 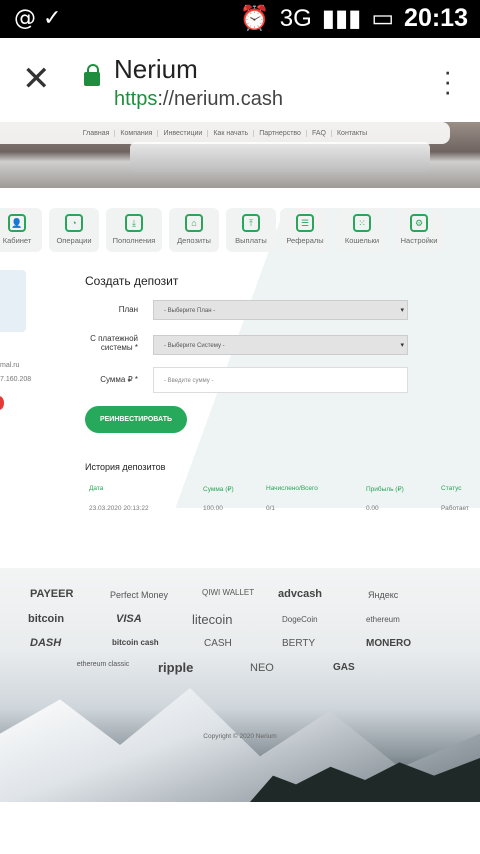 What do you see at coordinates (16, 379) in the screenshot?
I see `user-ip: 7.160.208` at bounding box center [16, 379].